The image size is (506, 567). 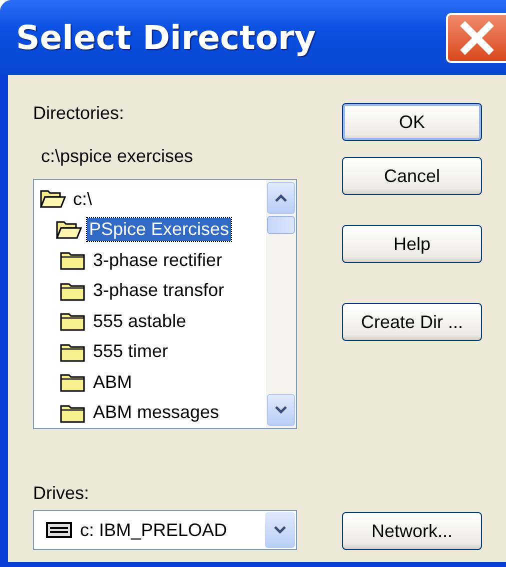 I want to click on drives-label: Drives:, so click(x=61, y=493).